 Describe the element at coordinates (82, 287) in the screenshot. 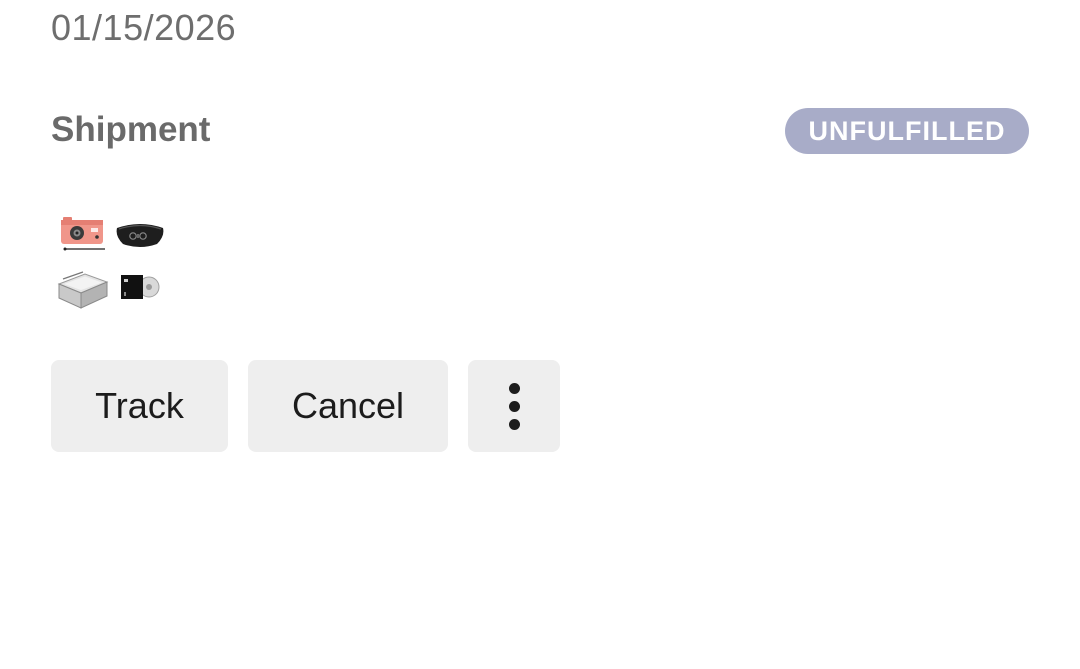

I see `box-icon` at that location.